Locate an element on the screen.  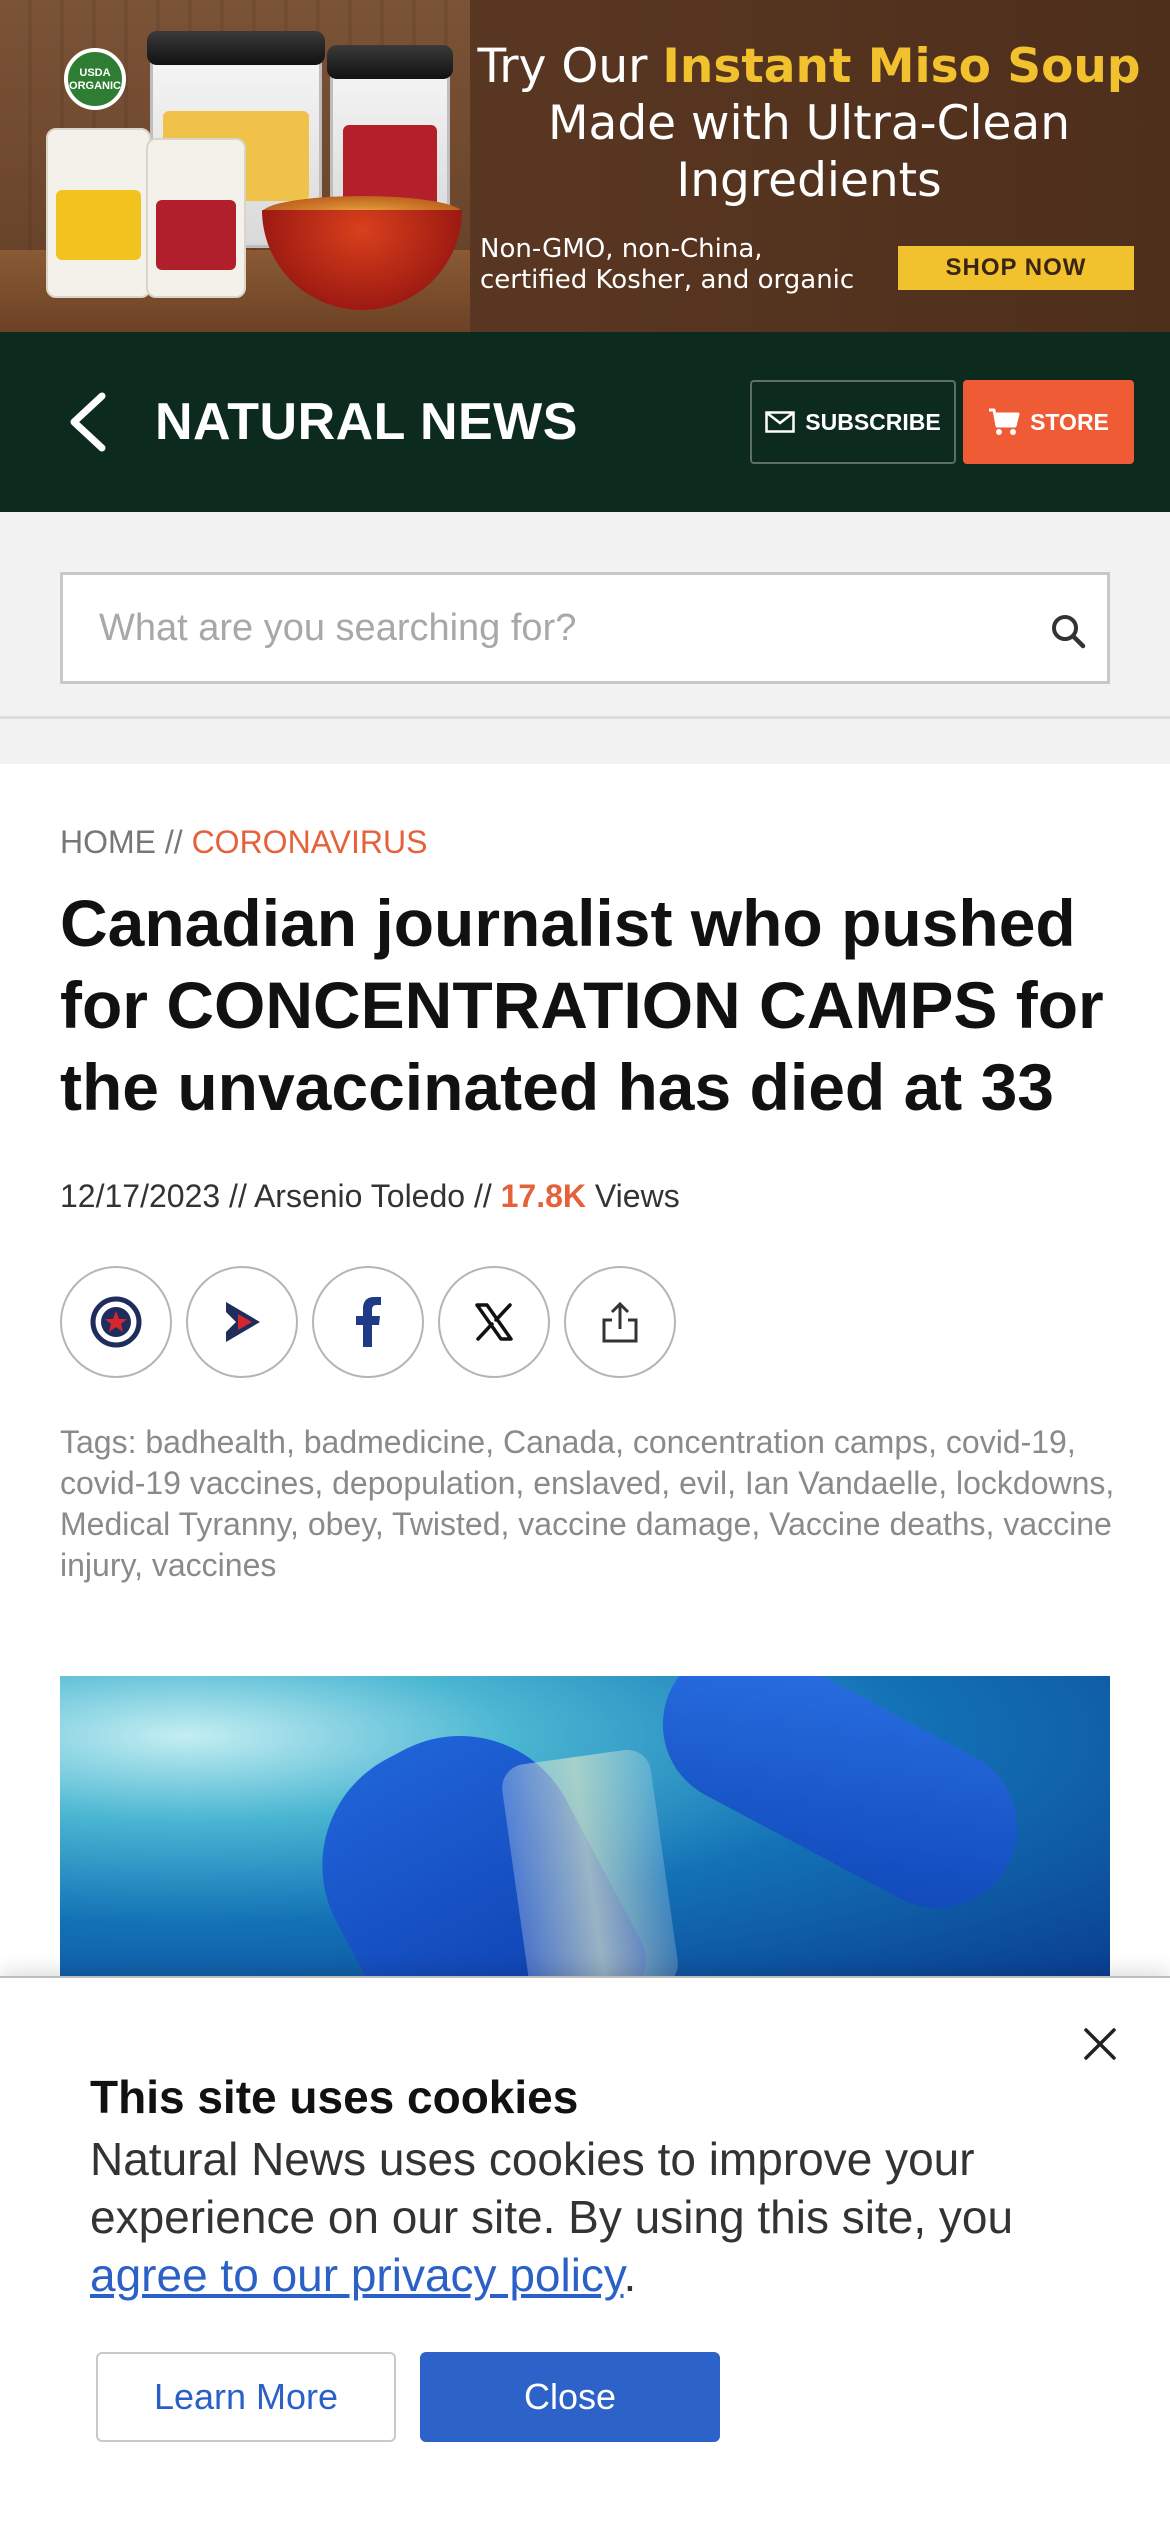
privacy-policy-link: agree to our privacy policy is located at coordinates (357, 2275).